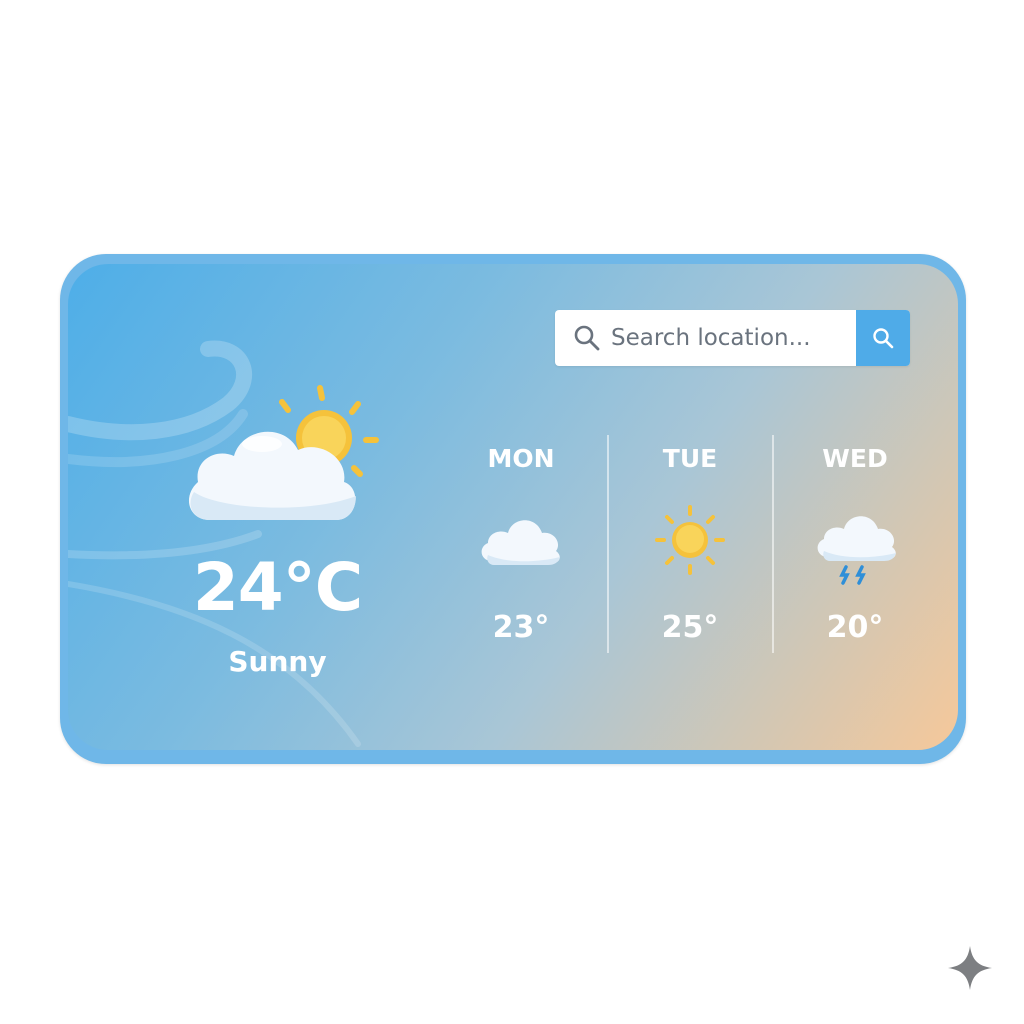 The height and width of the screenshot is (1024, 1024). I want to click on forecast-day-label: TUE, so click(690, 458).